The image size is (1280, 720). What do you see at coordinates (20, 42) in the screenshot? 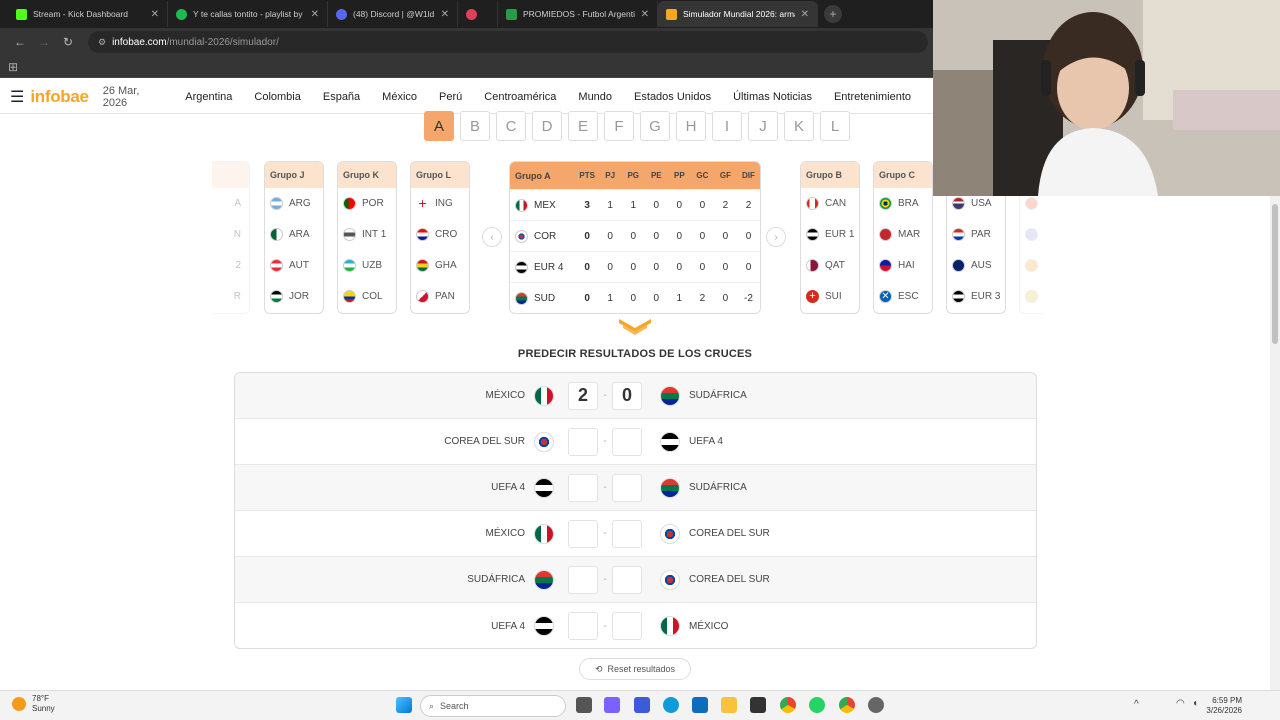
I see `back-icon: ←` at bounding box center [20, 42].